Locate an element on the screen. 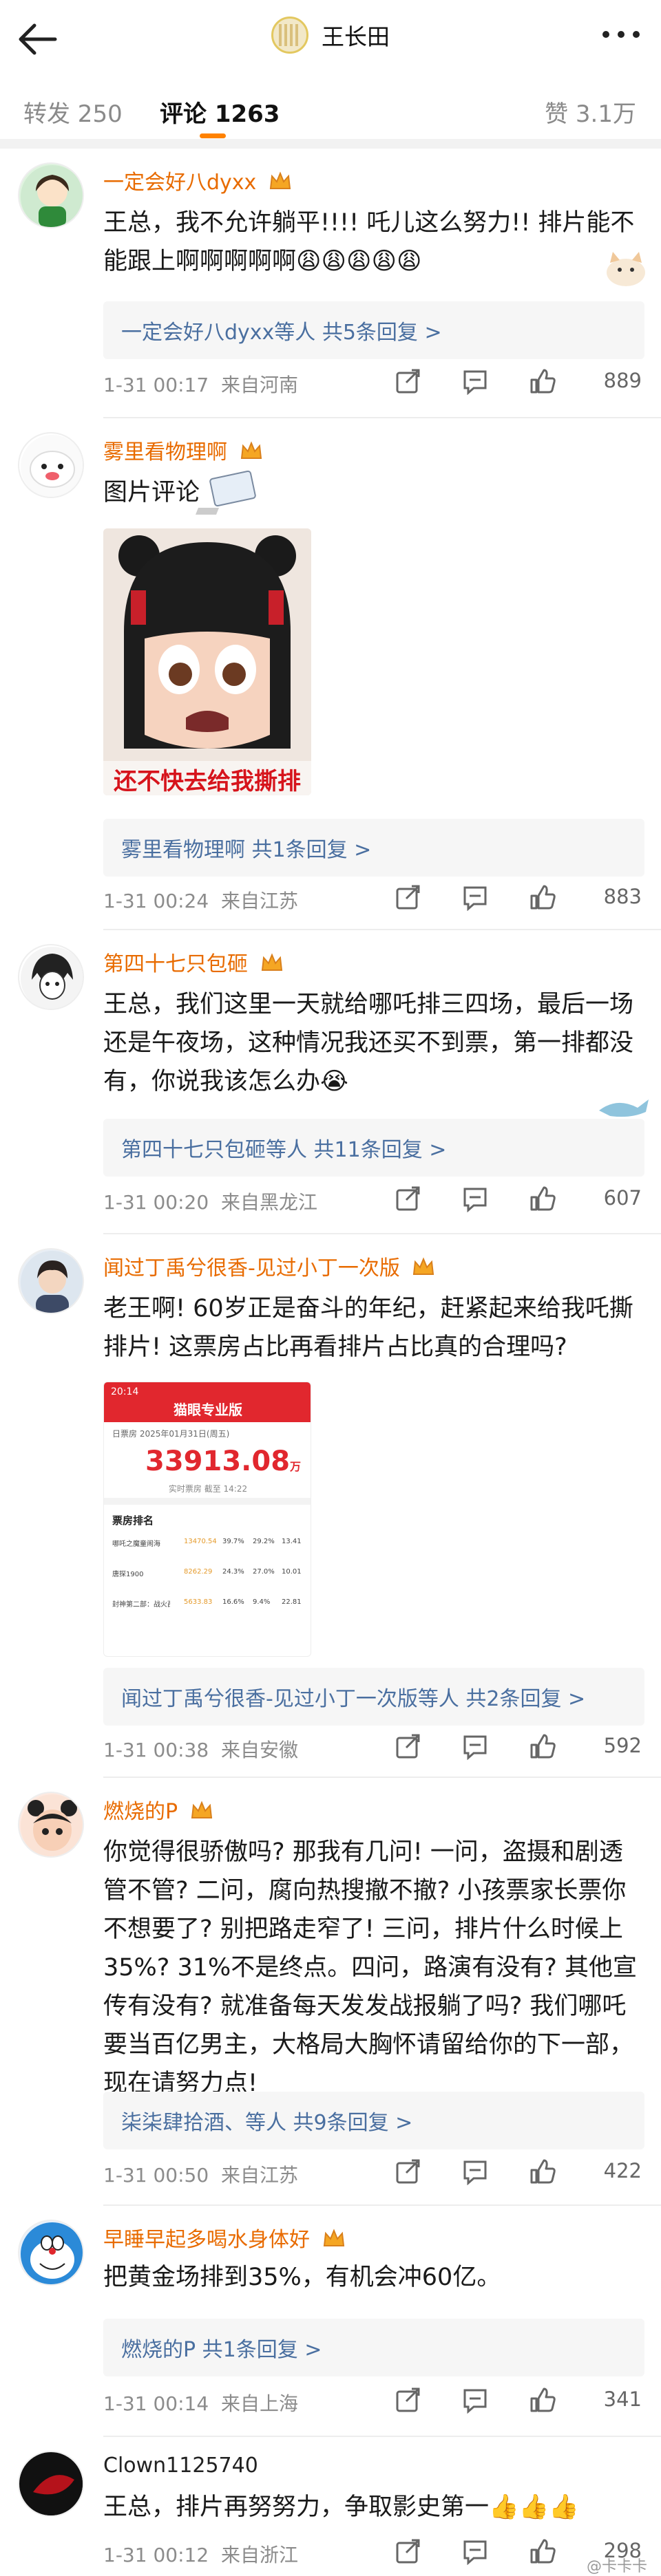  replies-link: 第四十七只包砸等人 共11条回复 > is located at coordinates (284, 1148).